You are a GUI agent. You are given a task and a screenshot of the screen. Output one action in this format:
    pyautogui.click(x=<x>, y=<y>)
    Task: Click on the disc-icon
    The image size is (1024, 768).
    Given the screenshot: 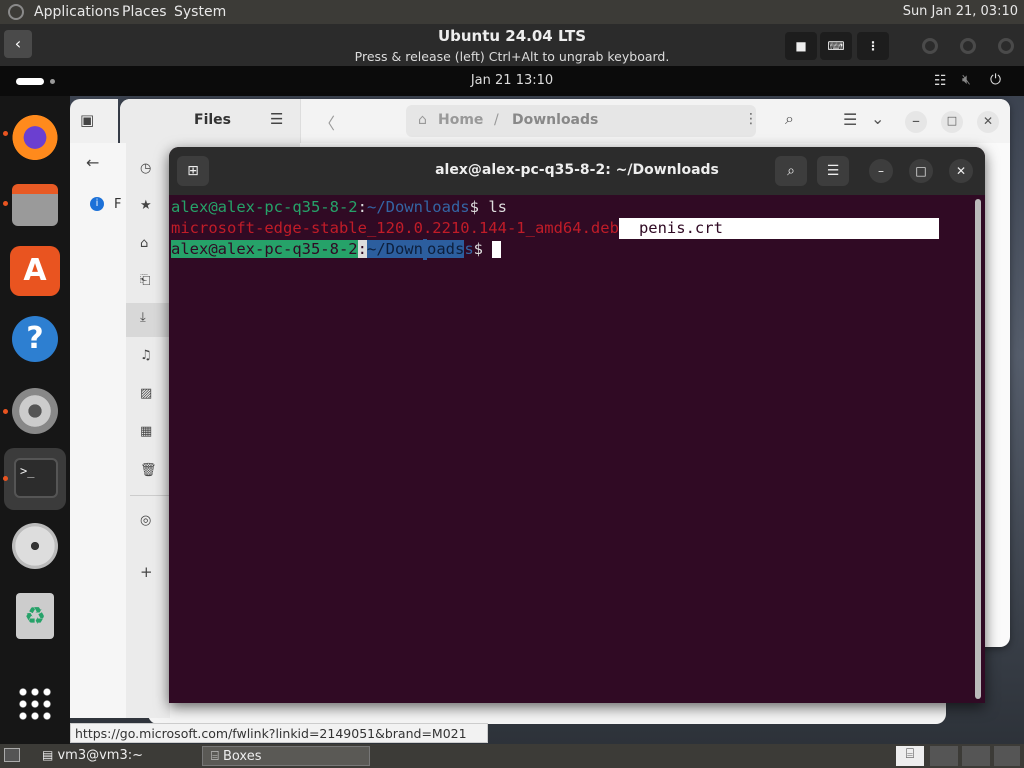 What is the action you would take?
    pyautogui.click(x=35, y=546)
    